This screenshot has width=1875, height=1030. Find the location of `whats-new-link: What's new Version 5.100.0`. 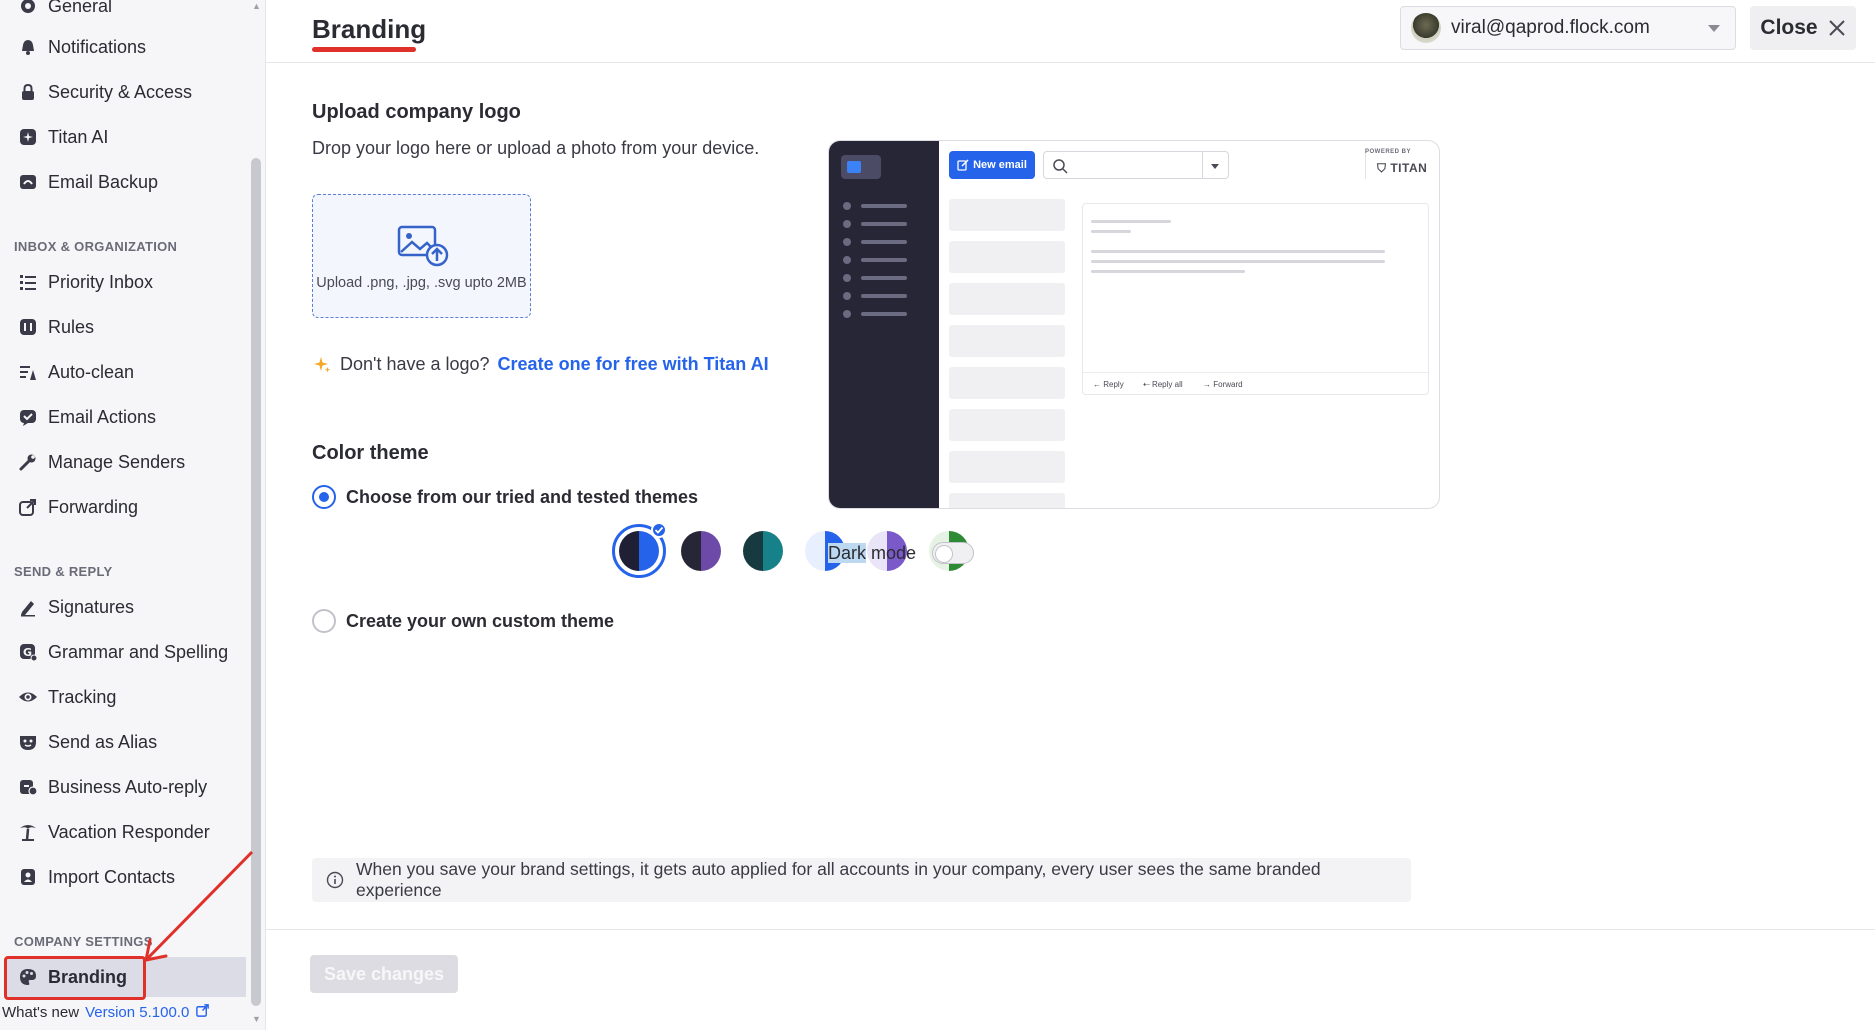

whats-new-link: What's new Version 5.100.0 is located at coordinates (106, 1012).